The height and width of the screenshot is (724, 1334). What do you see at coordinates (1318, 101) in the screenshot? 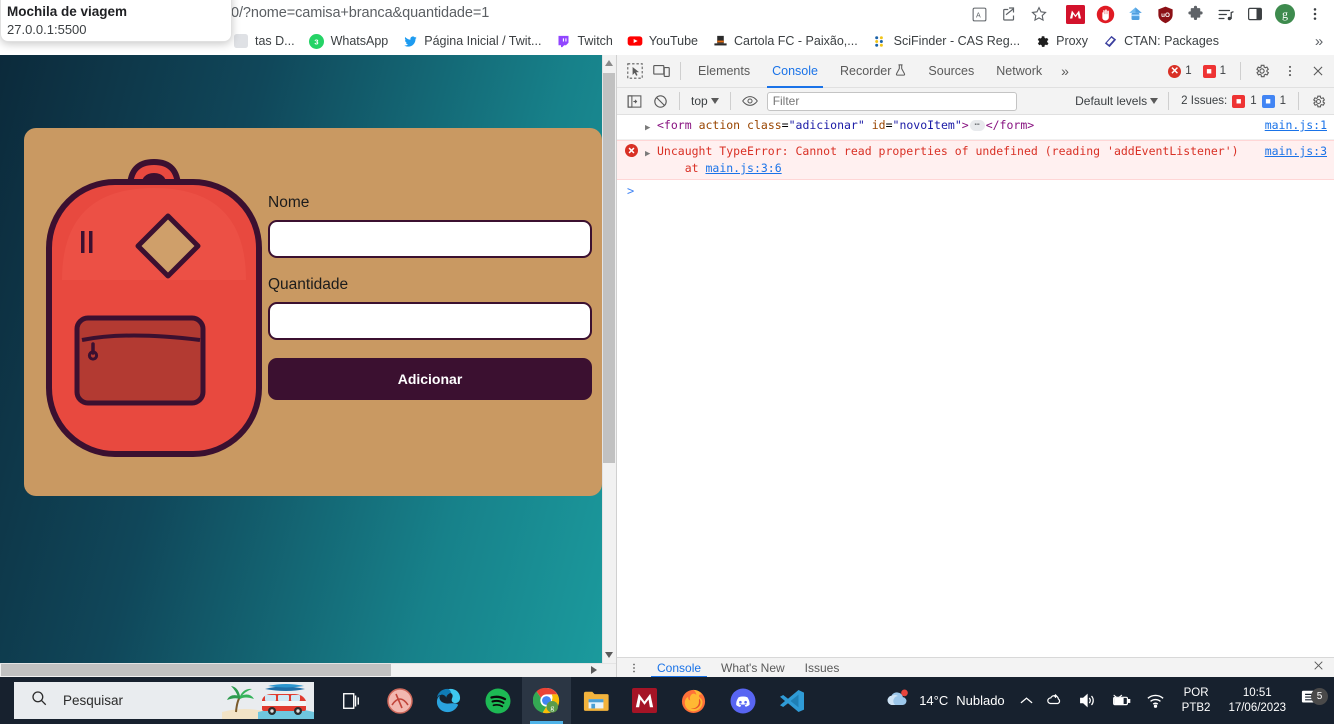
I see `console-settings-gear-icon` at bounding box center [1318, 101].